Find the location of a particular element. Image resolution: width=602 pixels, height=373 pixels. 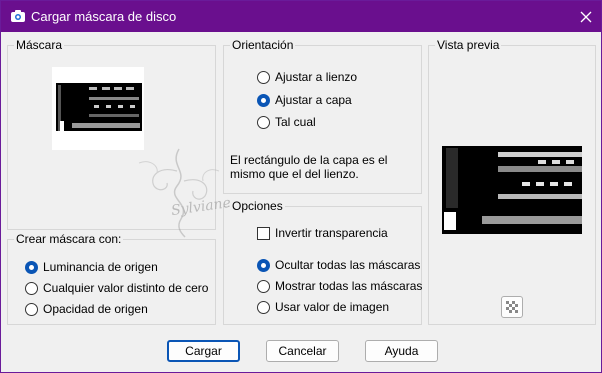

preview-image is located at coordinates (512, 190).